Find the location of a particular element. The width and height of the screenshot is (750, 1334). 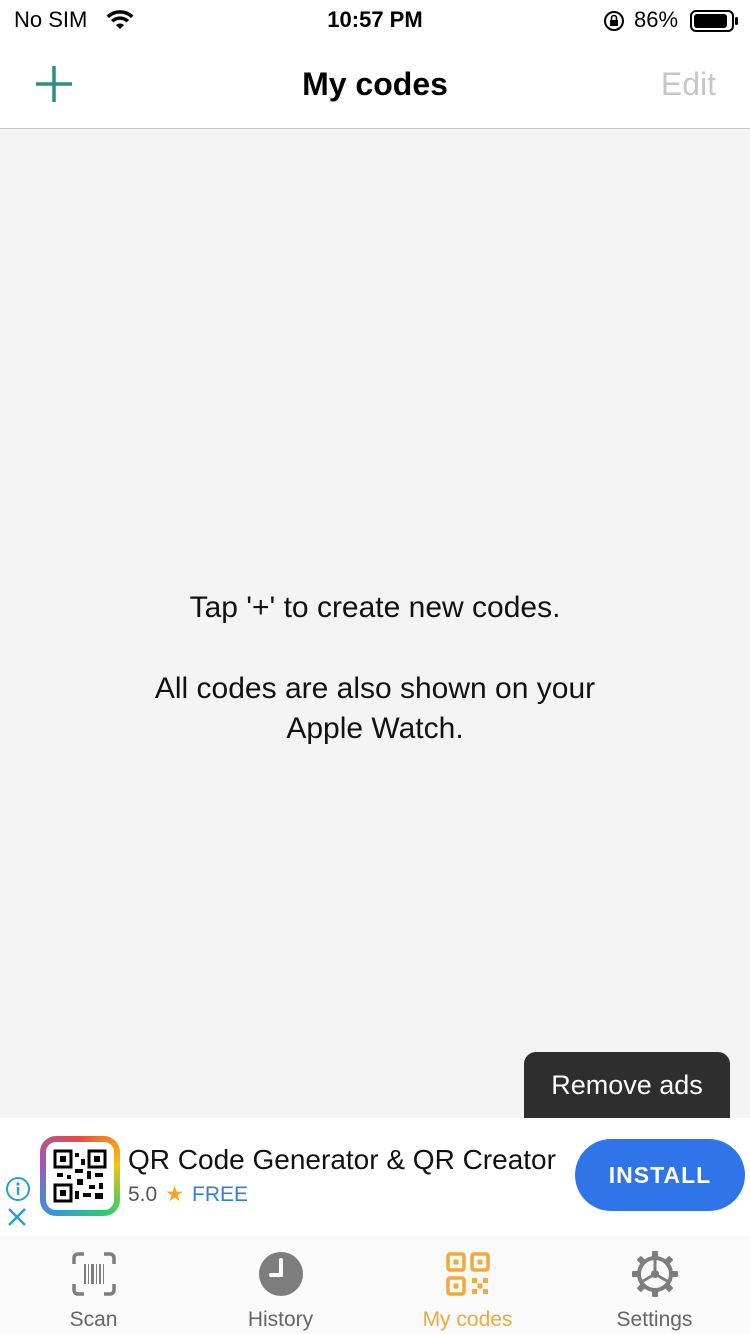

install-button: INSTALL is located at coordinates (660, 1175).